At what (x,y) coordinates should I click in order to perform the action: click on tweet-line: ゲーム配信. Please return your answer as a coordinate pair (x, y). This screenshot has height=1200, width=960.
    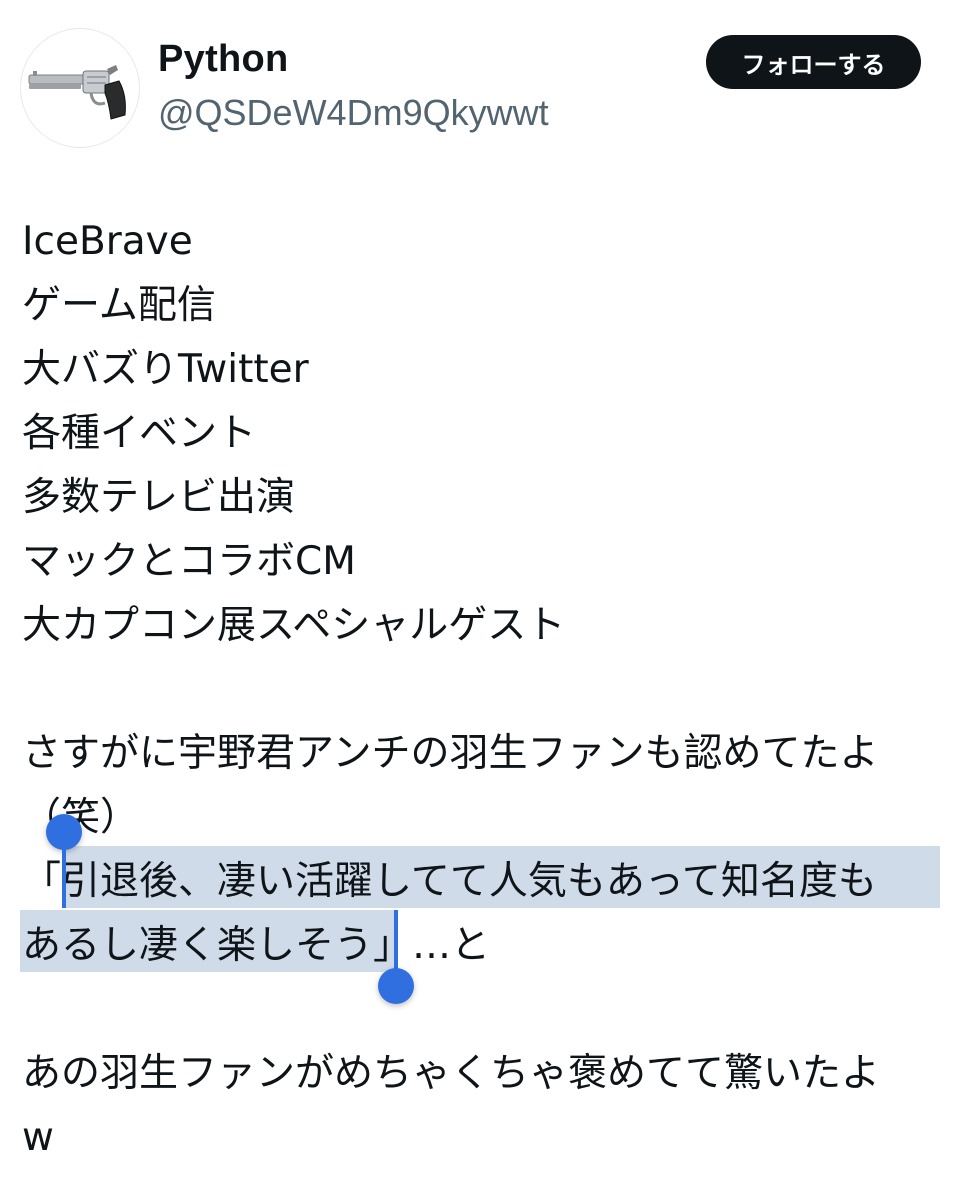
    Looking at the image, I should click on (119, 305).